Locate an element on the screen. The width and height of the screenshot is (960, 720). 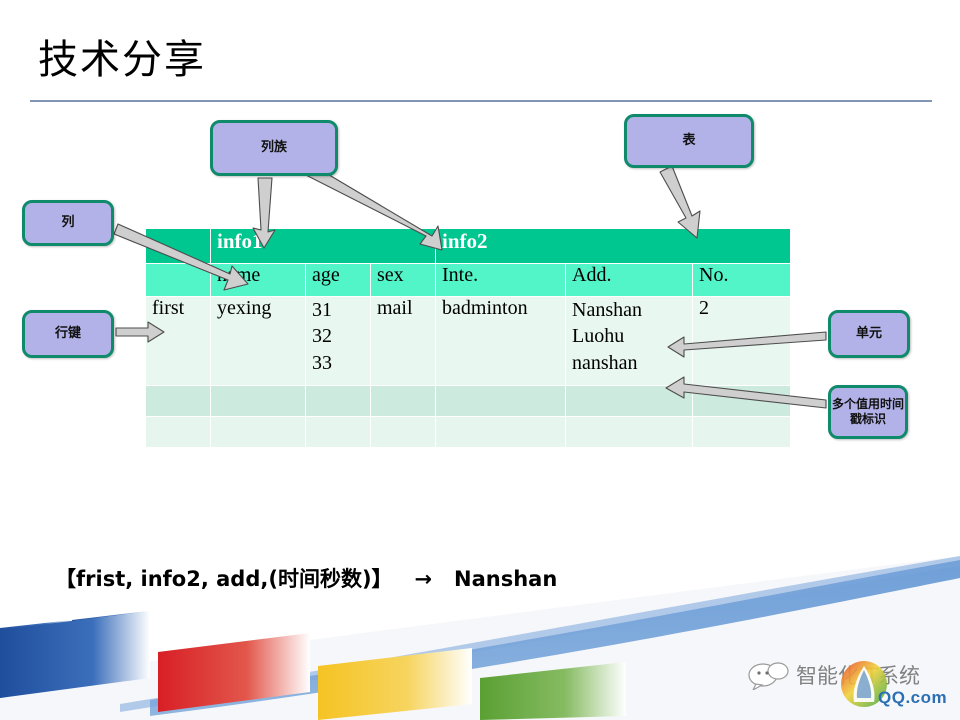
callout-table: 表 is located at coordinates (689, 141).